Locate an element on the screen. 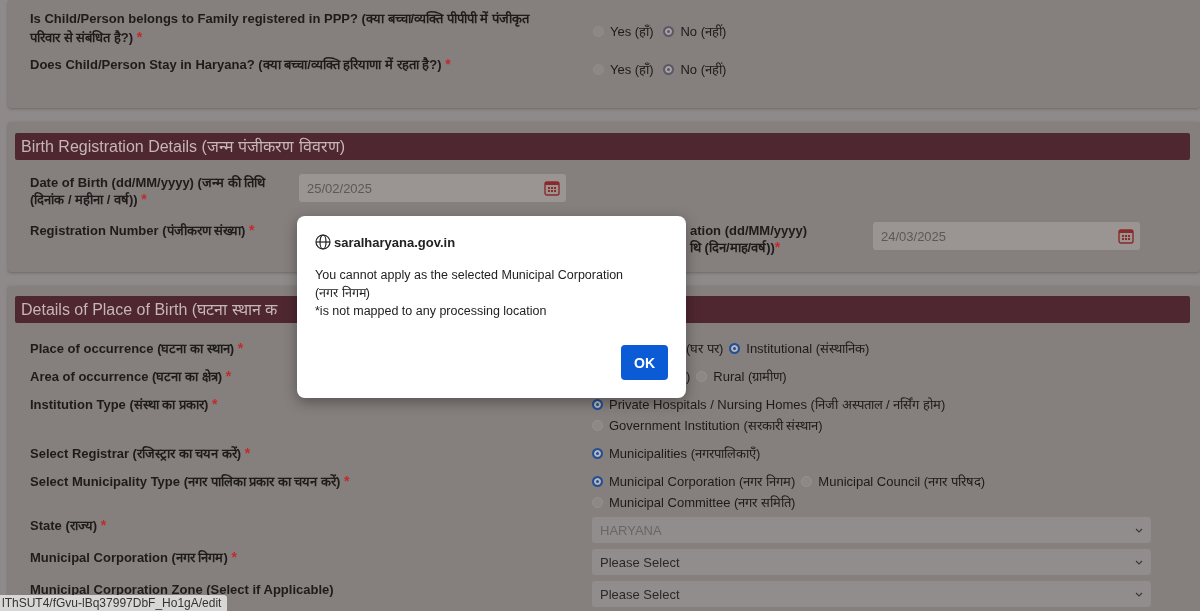  radio-label: Municipal Corporation (नगर निगम) is located at coordinates (702, 481).